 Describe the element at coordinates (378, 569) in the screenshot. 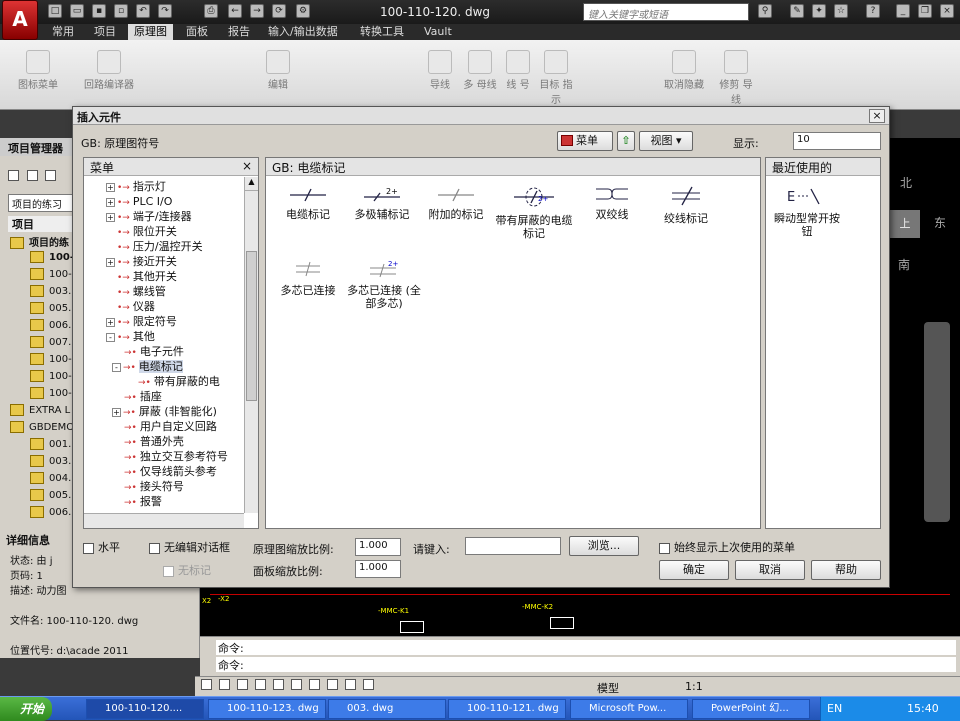

I see `panel-scale-input: 1.000` at that location.